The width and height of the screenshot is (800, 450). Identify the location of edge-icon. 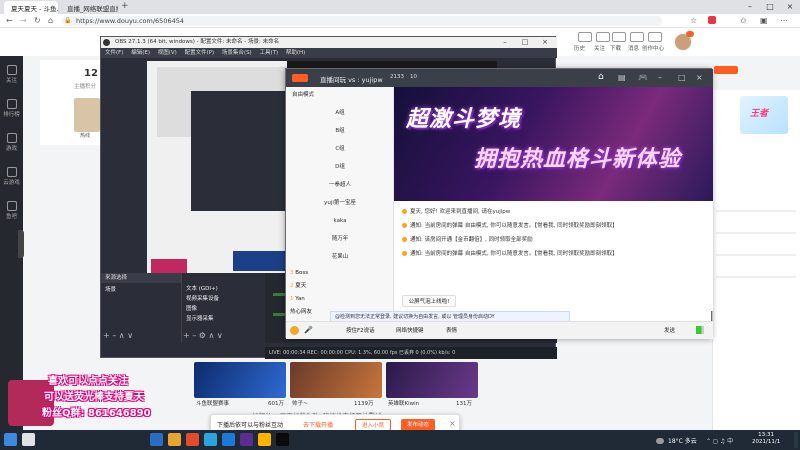
(228, 439).